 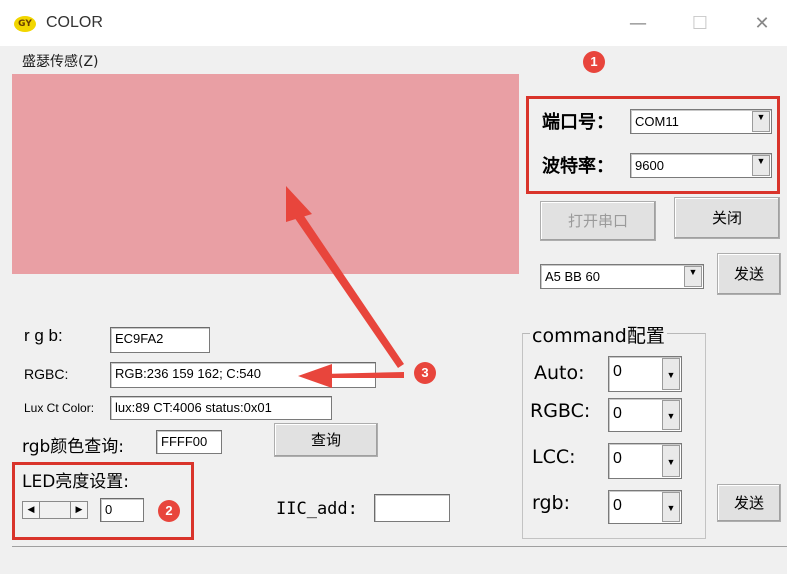 What do you see at coordinates (76, 482) in the screenshot?
I see `led-label: LED亮度设置:` at bounding box center [76, 482].